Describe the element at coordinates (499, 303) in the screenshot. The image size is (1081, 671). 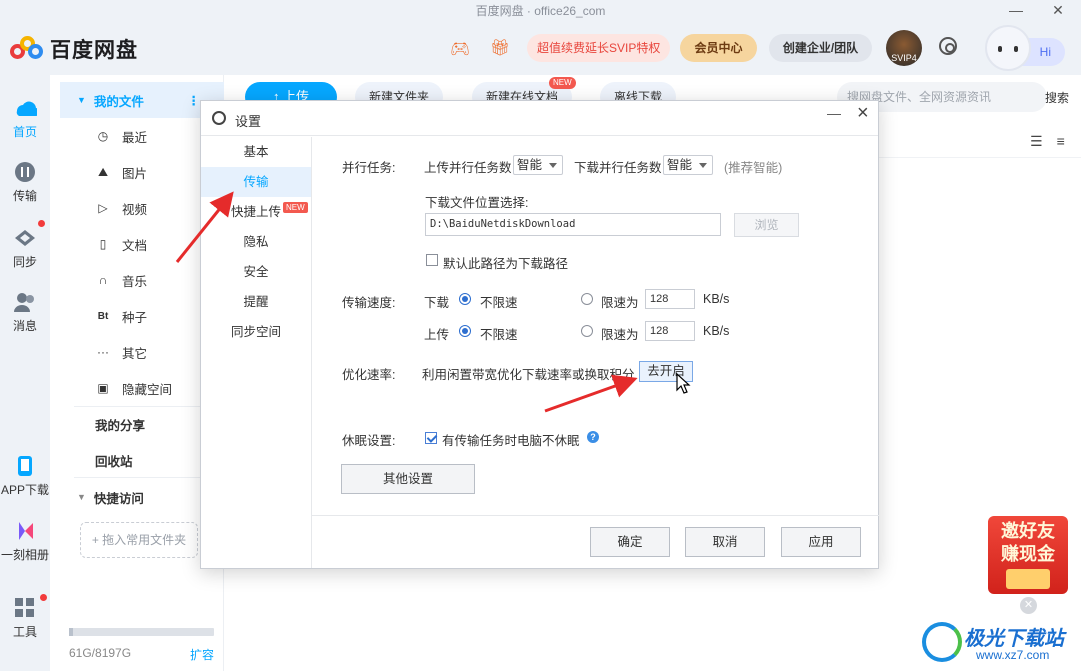
I see `download-unlimited-label: 不限速` at that location.